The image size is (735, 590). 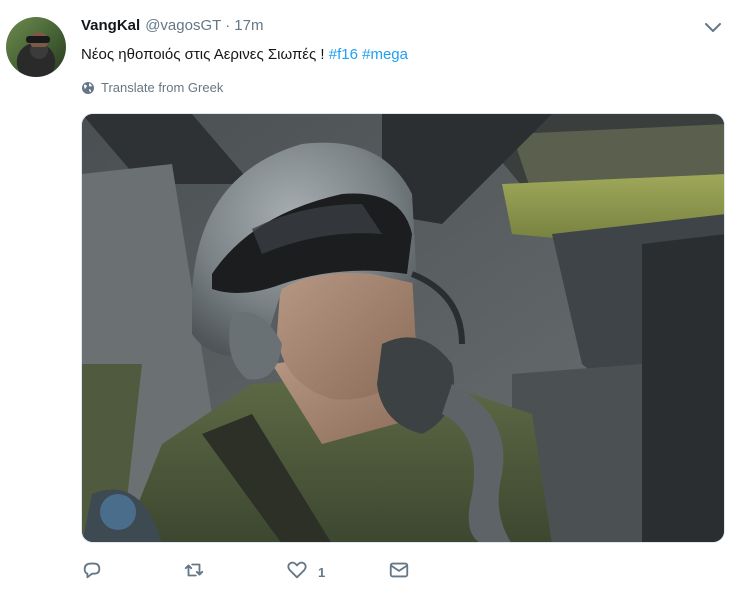 I want to click on retweet-icon, so click(x=194, y=572).